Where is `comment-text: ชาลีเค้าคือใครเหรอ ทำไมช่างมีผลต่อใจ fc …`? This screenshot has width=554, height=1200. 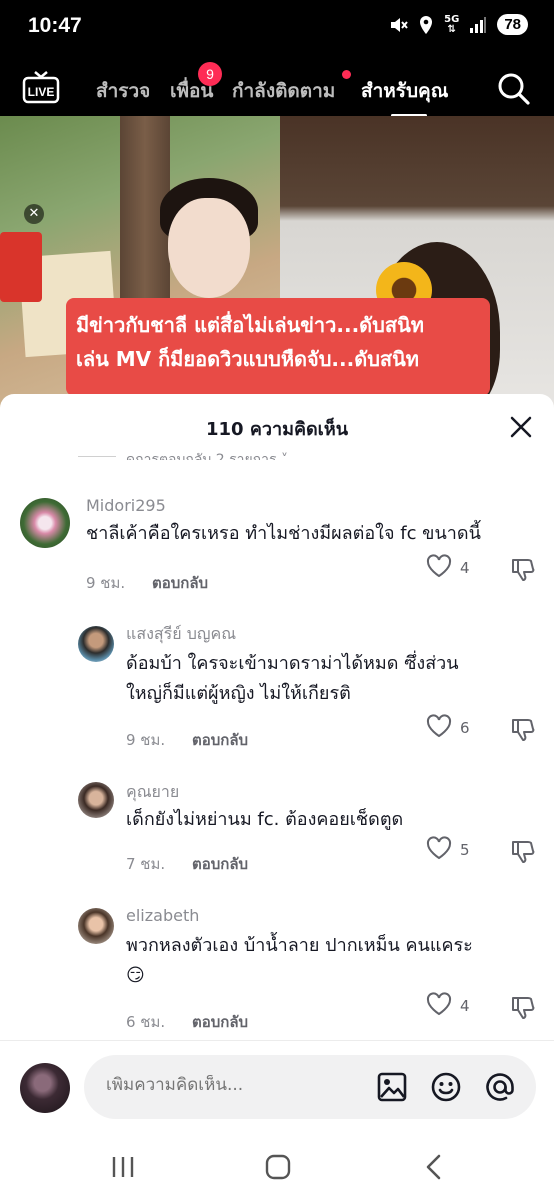 comment-text: ชาลีเค้าคือใครเหรอ ทำไมช่างมีผลต่อใจ fc … is located at coordinates (283, 533).